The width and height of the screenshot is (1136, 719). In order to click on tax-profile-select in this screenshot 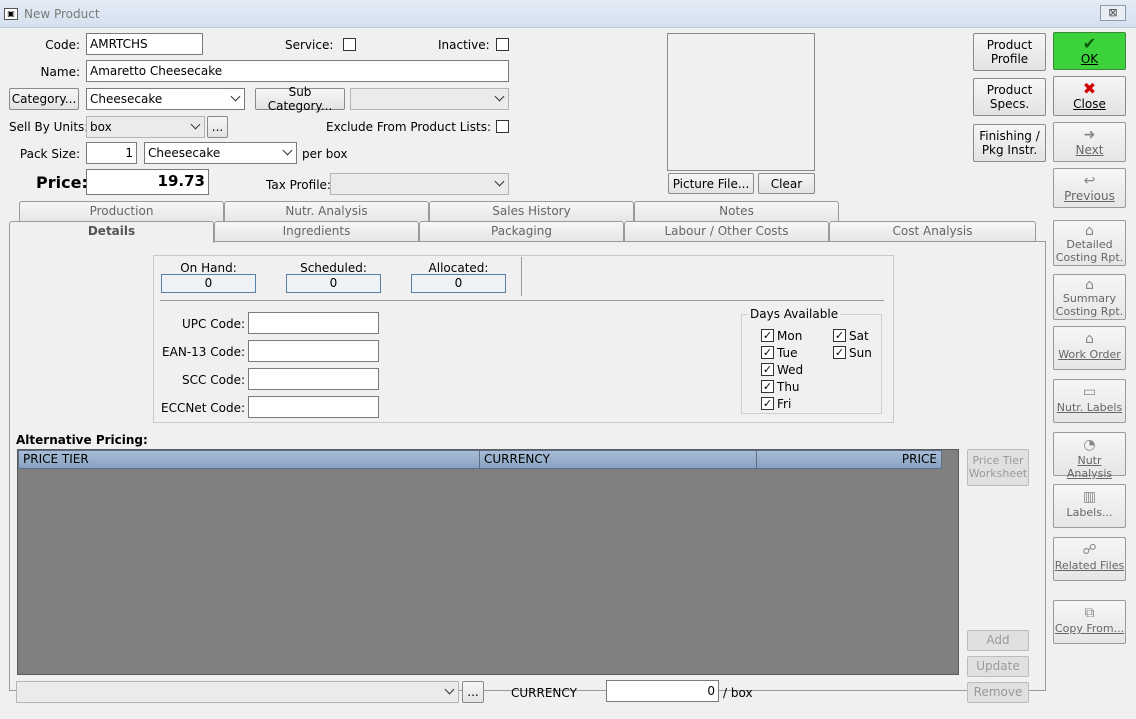, I will do `click(419, 184)`.